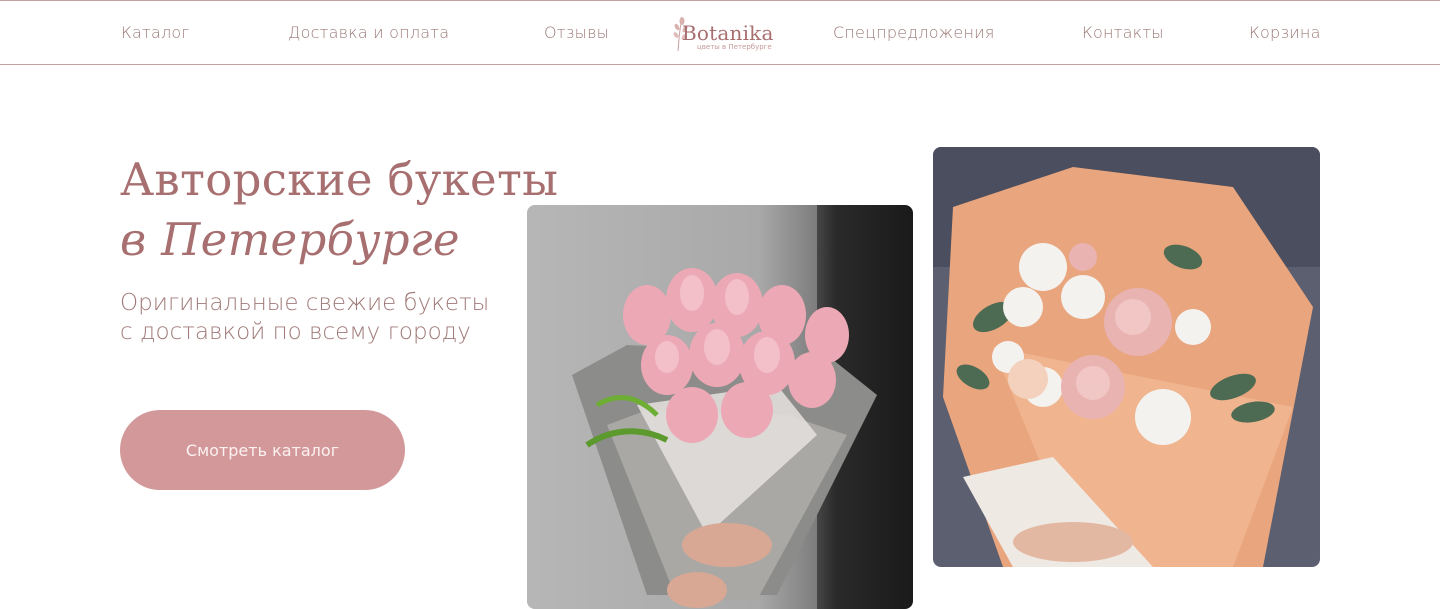 The width and height of the screenshot is (1440, 609). What do you see at coordinates (262, 450) in the screenshot?
I see `view-catalog-button: Смотреть каталог` at bounding box center [262, 450].